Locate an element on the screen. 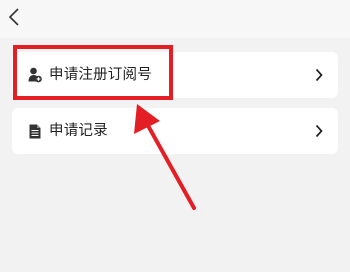 The image size is (350, 272). document-icon is located at coordinates (35, 131).